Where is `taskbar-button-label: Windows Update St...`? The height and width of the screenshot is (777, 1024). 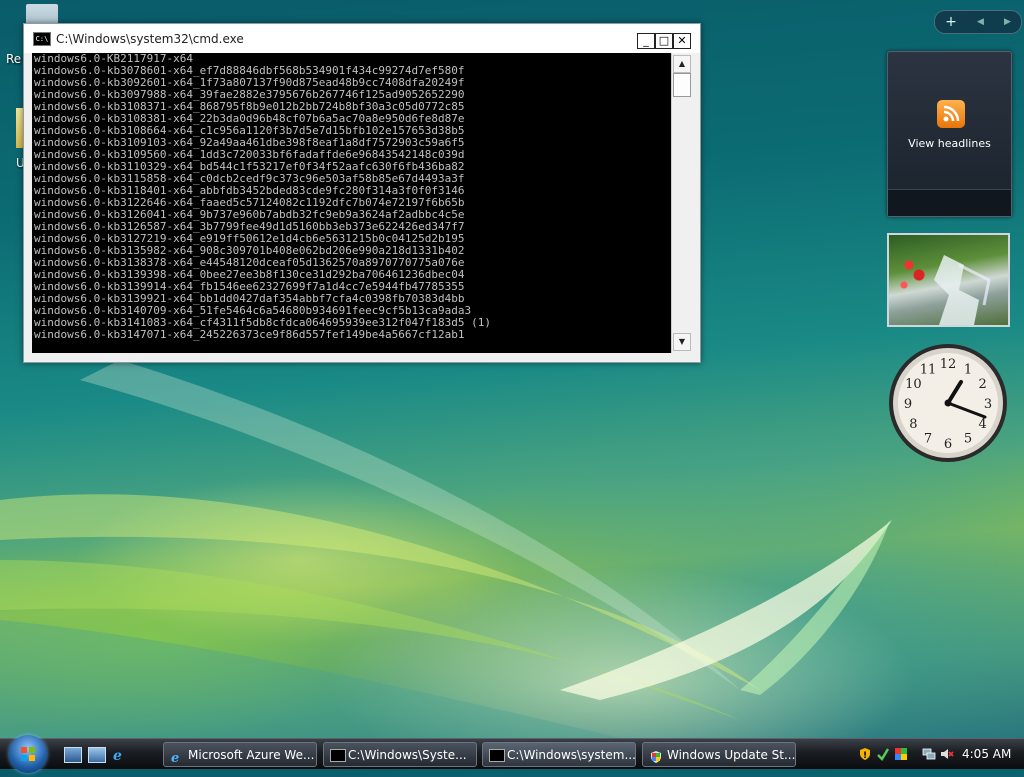
taskbar-button-label: Windows Update St... is located at coordinates (731, 755).